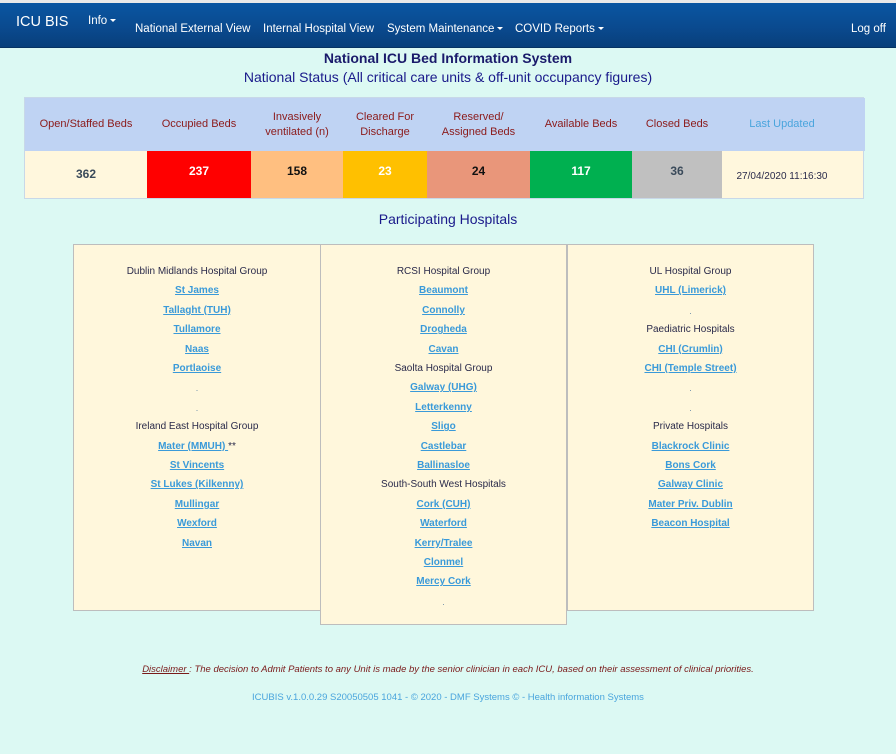 The height and width of the screenshot is (754, 896). I want to click on list-item: Sligo, so click(443, 427).